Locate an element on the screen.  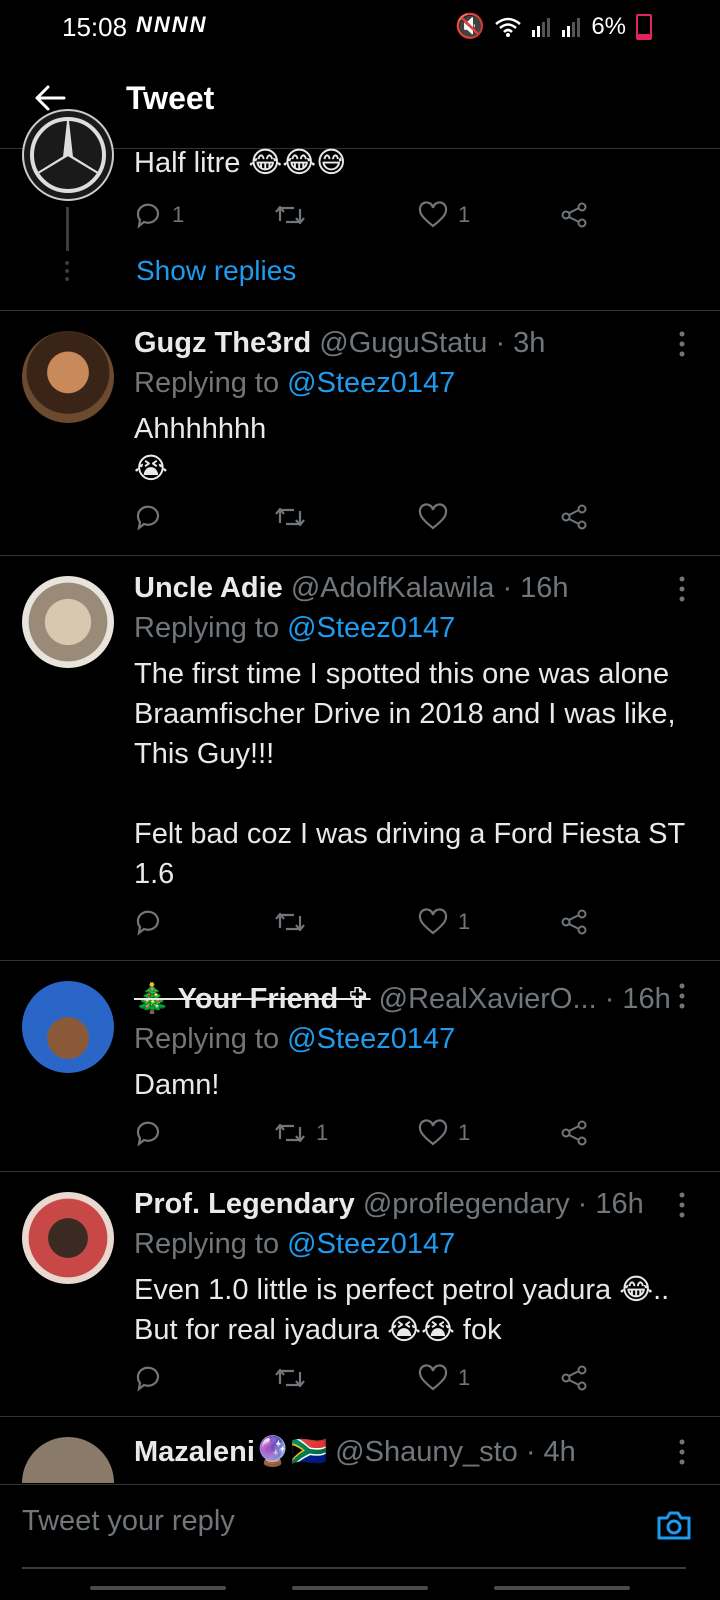
thread-dots is located at coordinates (69, 271).